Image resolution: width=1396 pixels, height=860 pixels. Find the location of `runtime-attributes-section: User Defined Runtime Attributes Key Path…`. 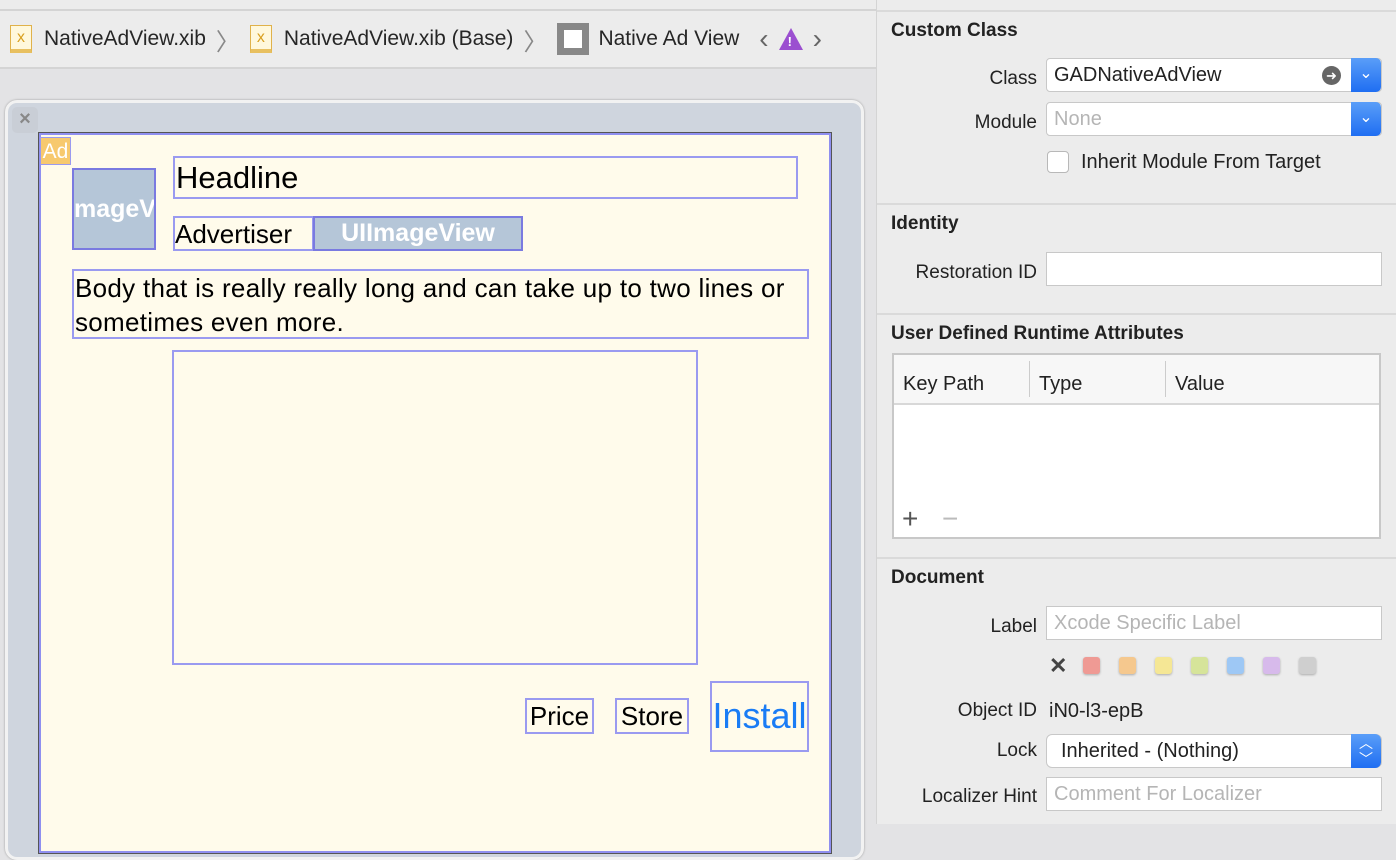

runtime-attributes-section: User Defined Runtime Attributes Key Path… is located at coordinates (1136, 435).